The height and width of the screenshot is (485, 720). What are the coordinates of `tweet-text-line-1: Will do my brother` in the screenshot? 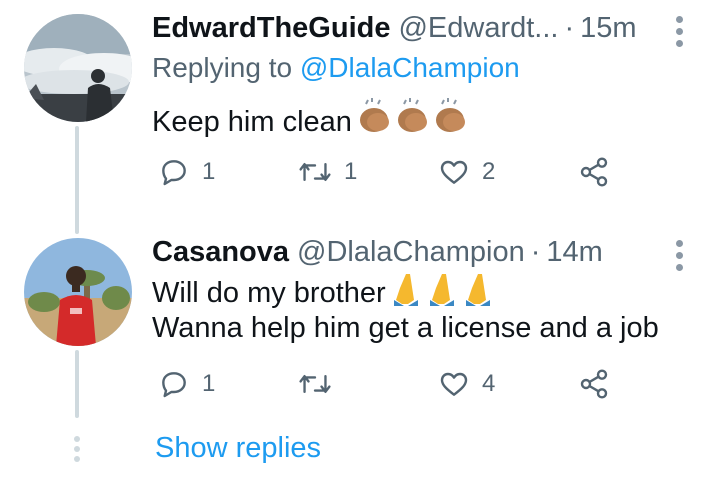 It's located at (325, 293).